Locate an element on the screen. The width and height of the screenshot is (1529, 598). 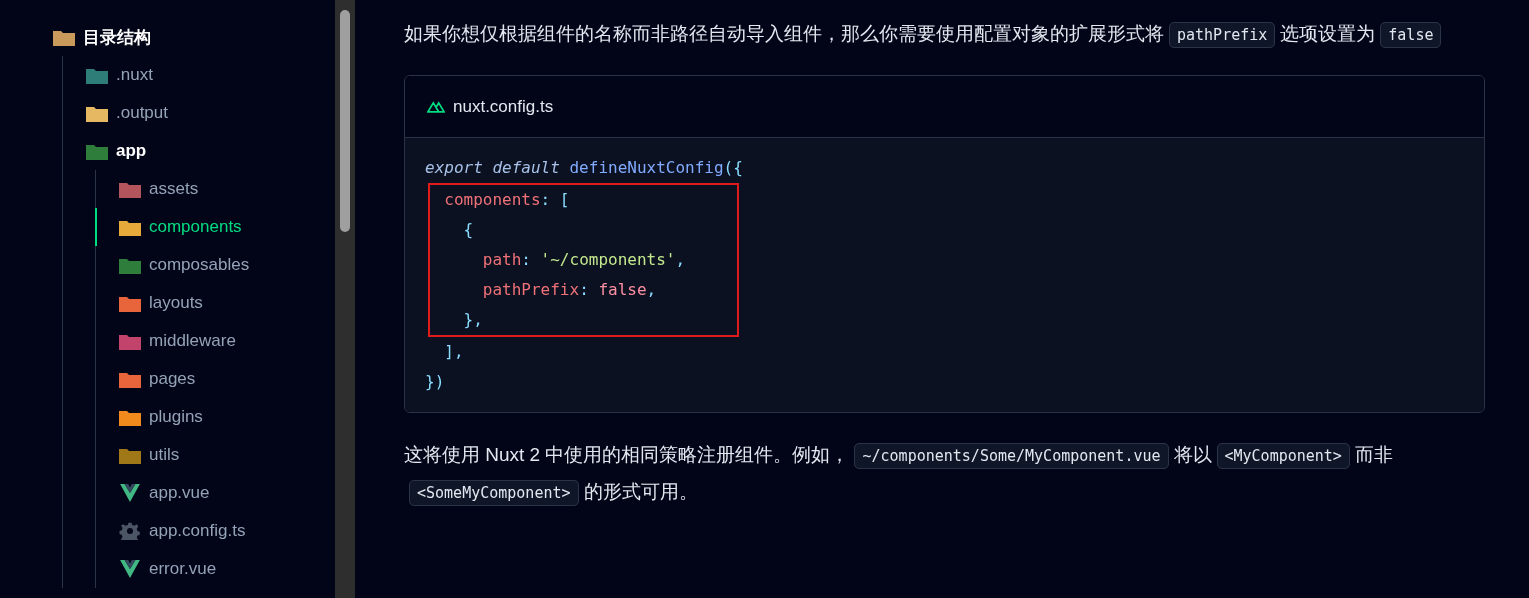
inline-code: <MyComponent> is located at coordinates (1283, 456).